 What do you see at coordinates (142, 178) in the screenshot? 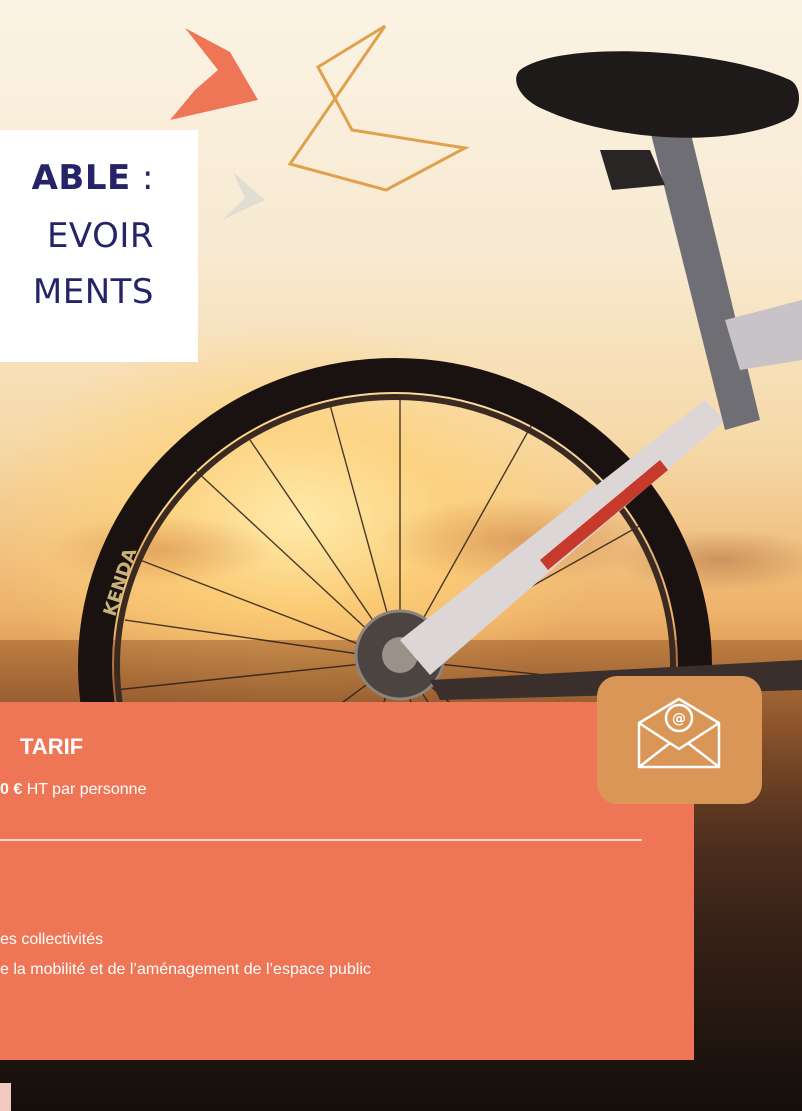
I see `title-colon: :` at bounding box center [142, 178].